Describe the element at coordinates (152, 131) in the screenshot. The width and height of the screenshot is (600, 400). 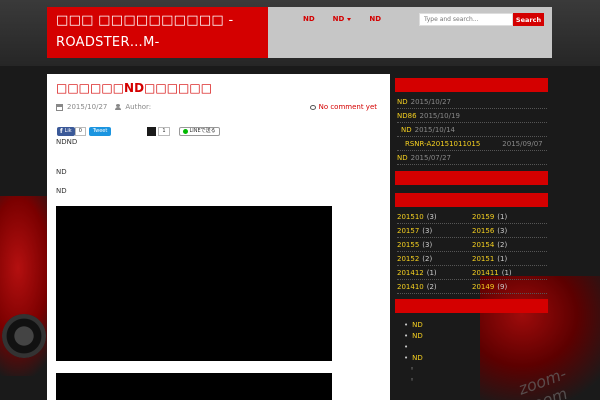
I see `hatena-bookmark-icon` at that location.